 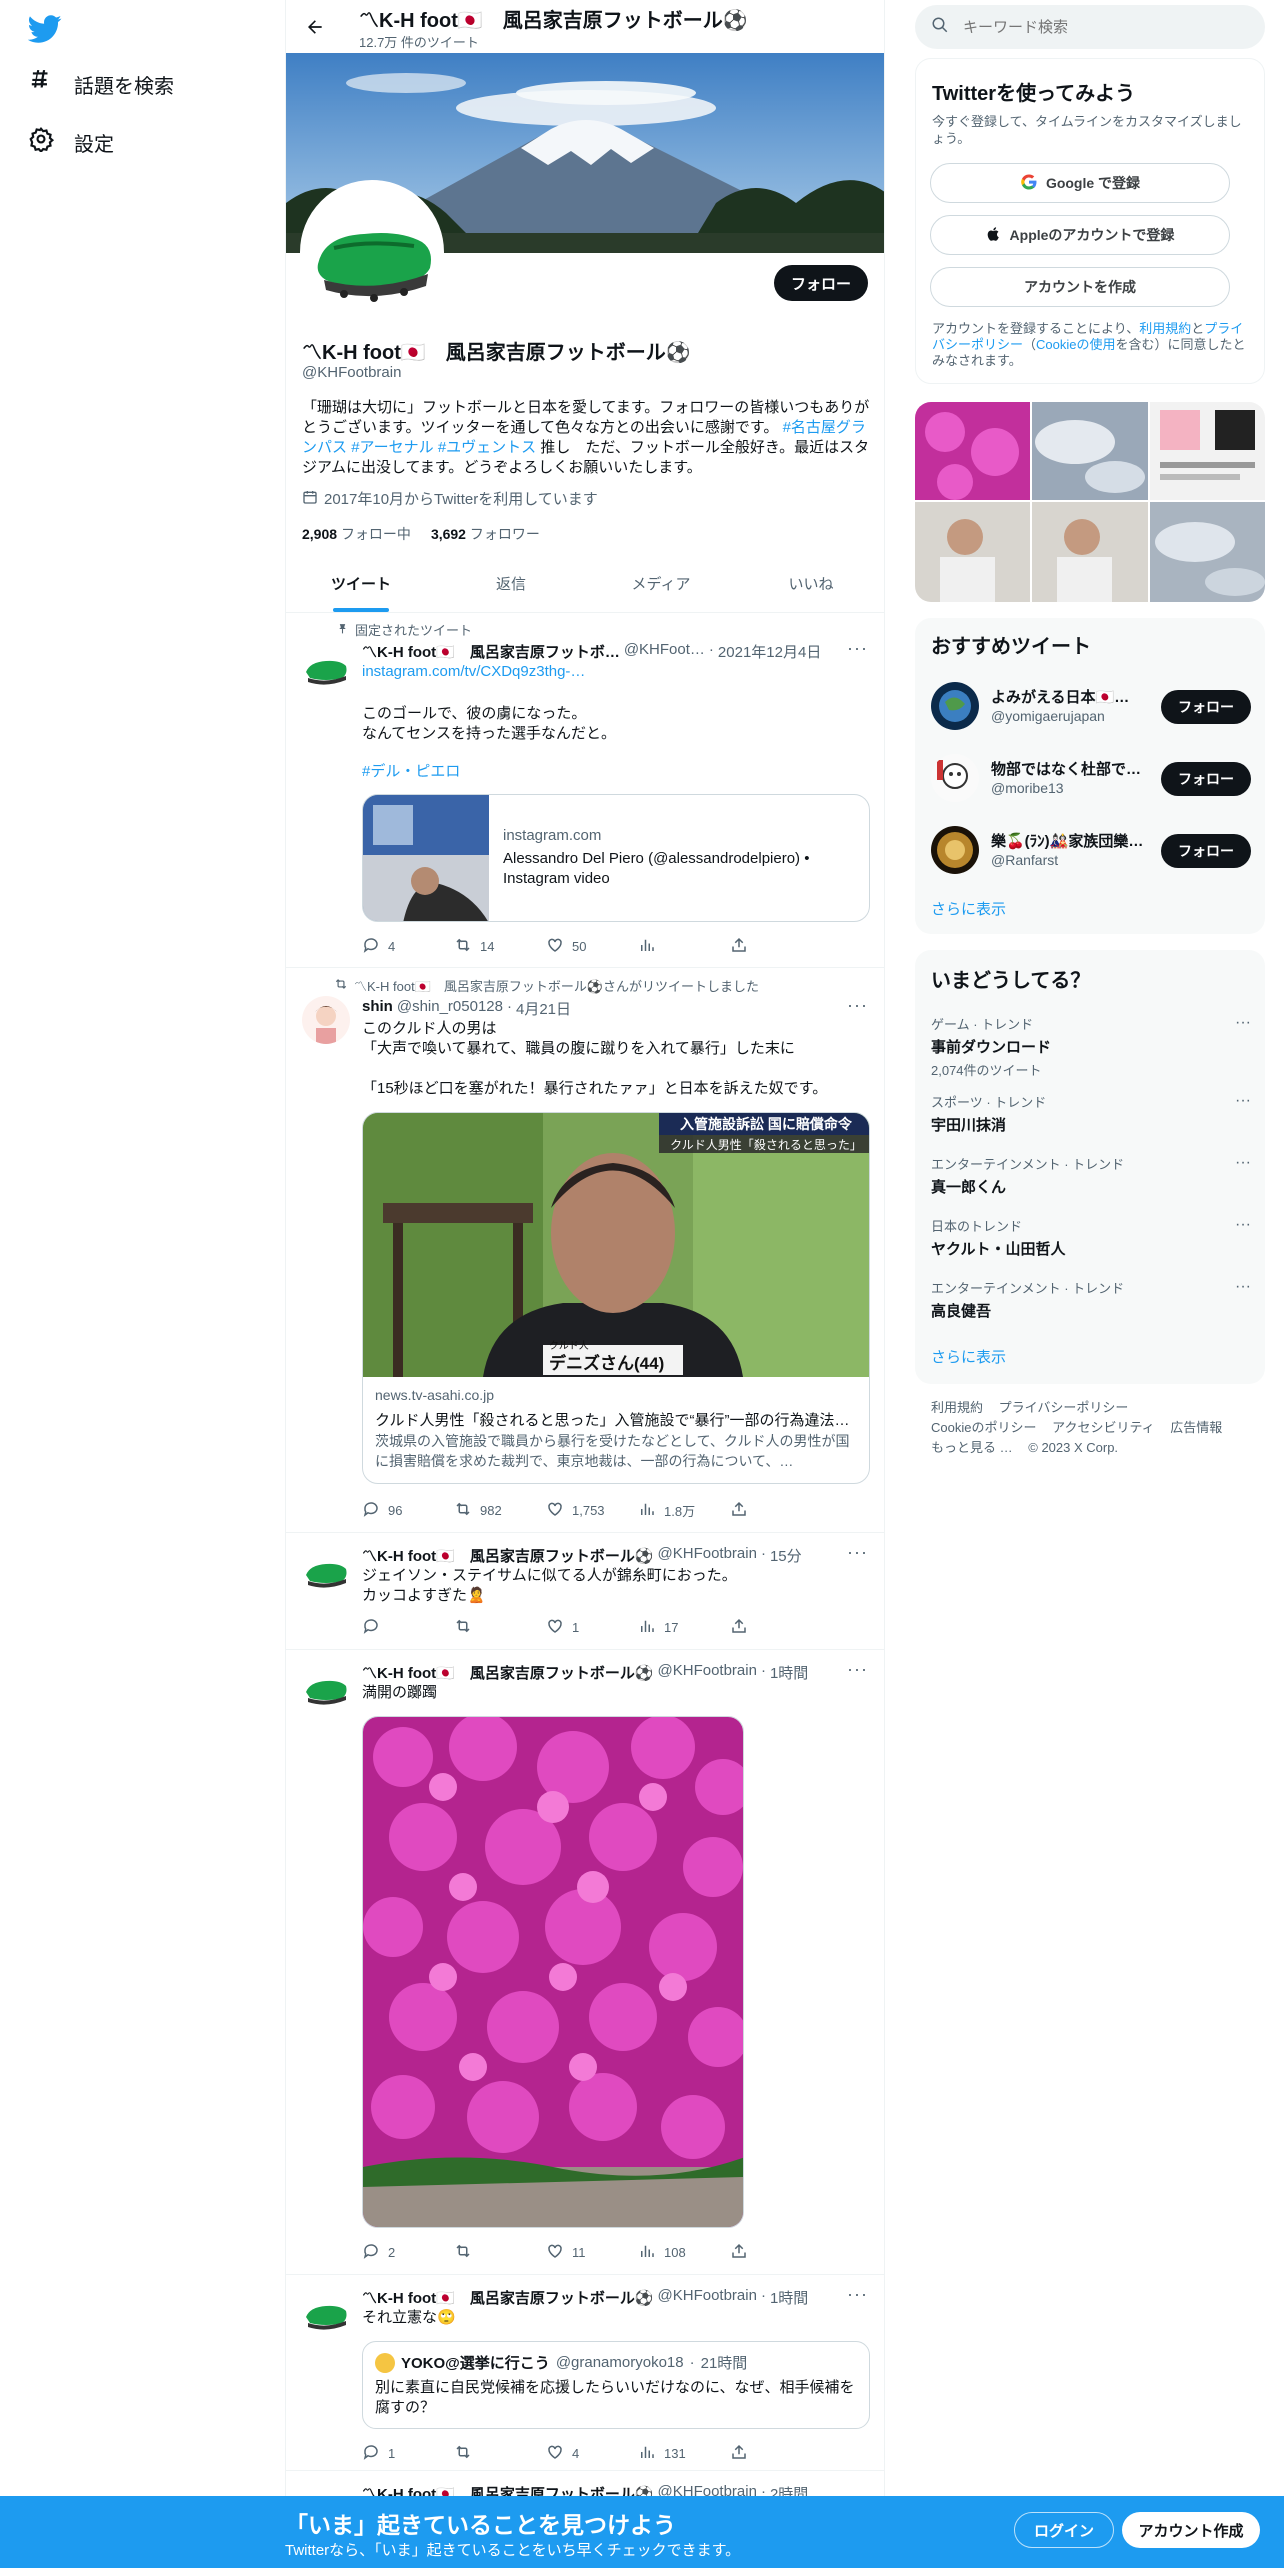 I want to click on reply-button: 2, so click(x=408, y=2252).